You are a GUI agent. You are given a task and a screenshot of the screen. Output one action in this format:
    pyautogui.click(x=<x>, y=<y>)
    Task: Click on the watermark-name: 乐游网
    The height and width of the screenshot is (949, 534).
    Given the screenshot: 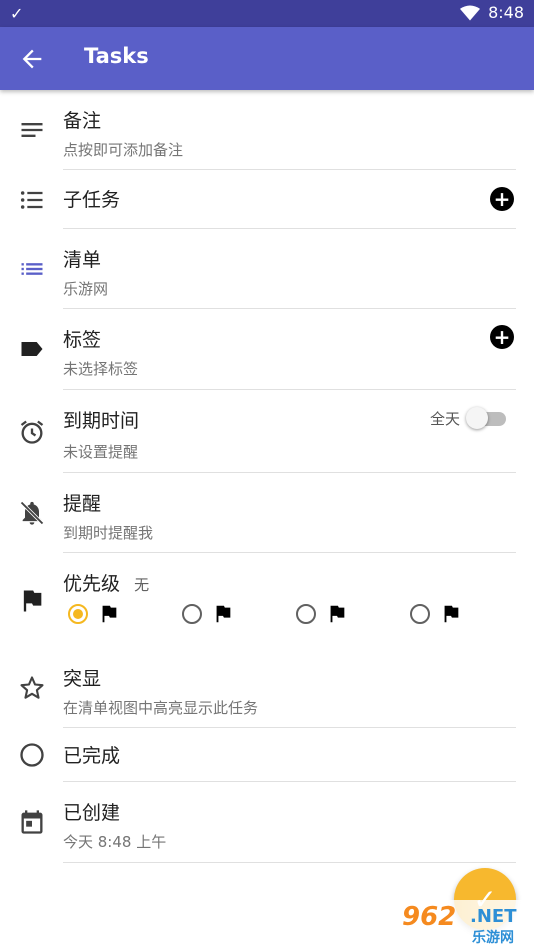 What is the action you would take?
    pyautogui.click(x=493, y=938)
    